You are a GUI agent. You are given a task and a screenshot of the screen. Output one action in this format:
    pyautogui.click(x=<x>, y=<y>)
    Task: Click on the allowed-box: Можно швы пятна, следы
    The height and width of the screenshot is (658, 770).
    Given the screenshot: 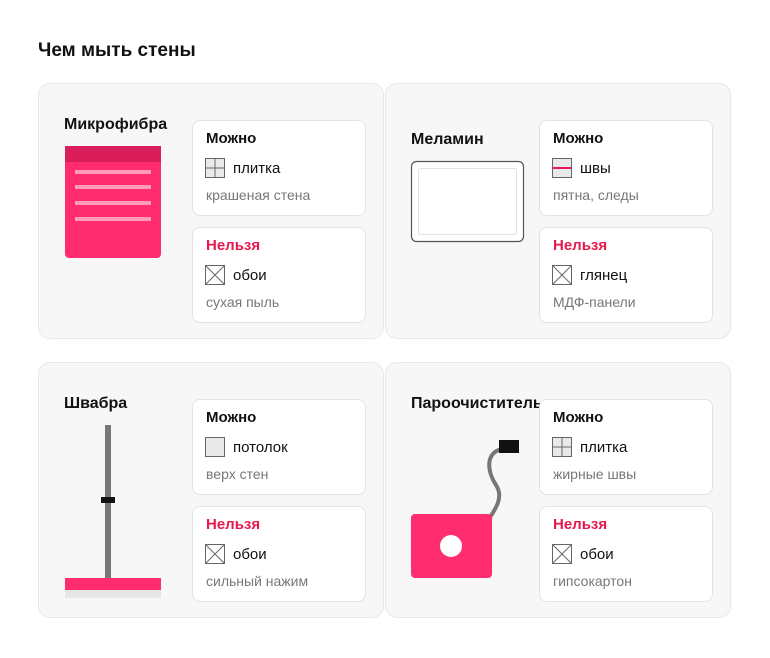 What is the action you would take?
    pyautogui.click(x=626, y=168)
    